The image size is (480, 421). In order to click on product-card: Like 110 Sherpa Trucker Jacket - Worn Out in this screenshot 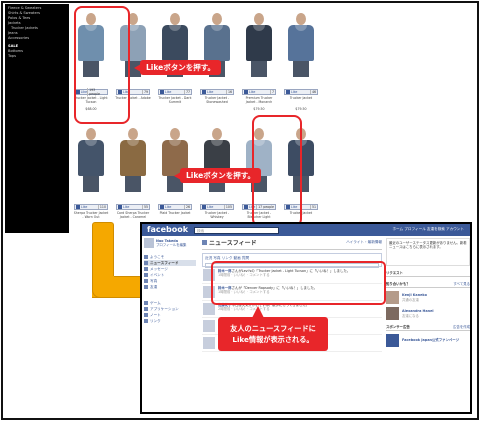, I will do `click(91, 177)`.